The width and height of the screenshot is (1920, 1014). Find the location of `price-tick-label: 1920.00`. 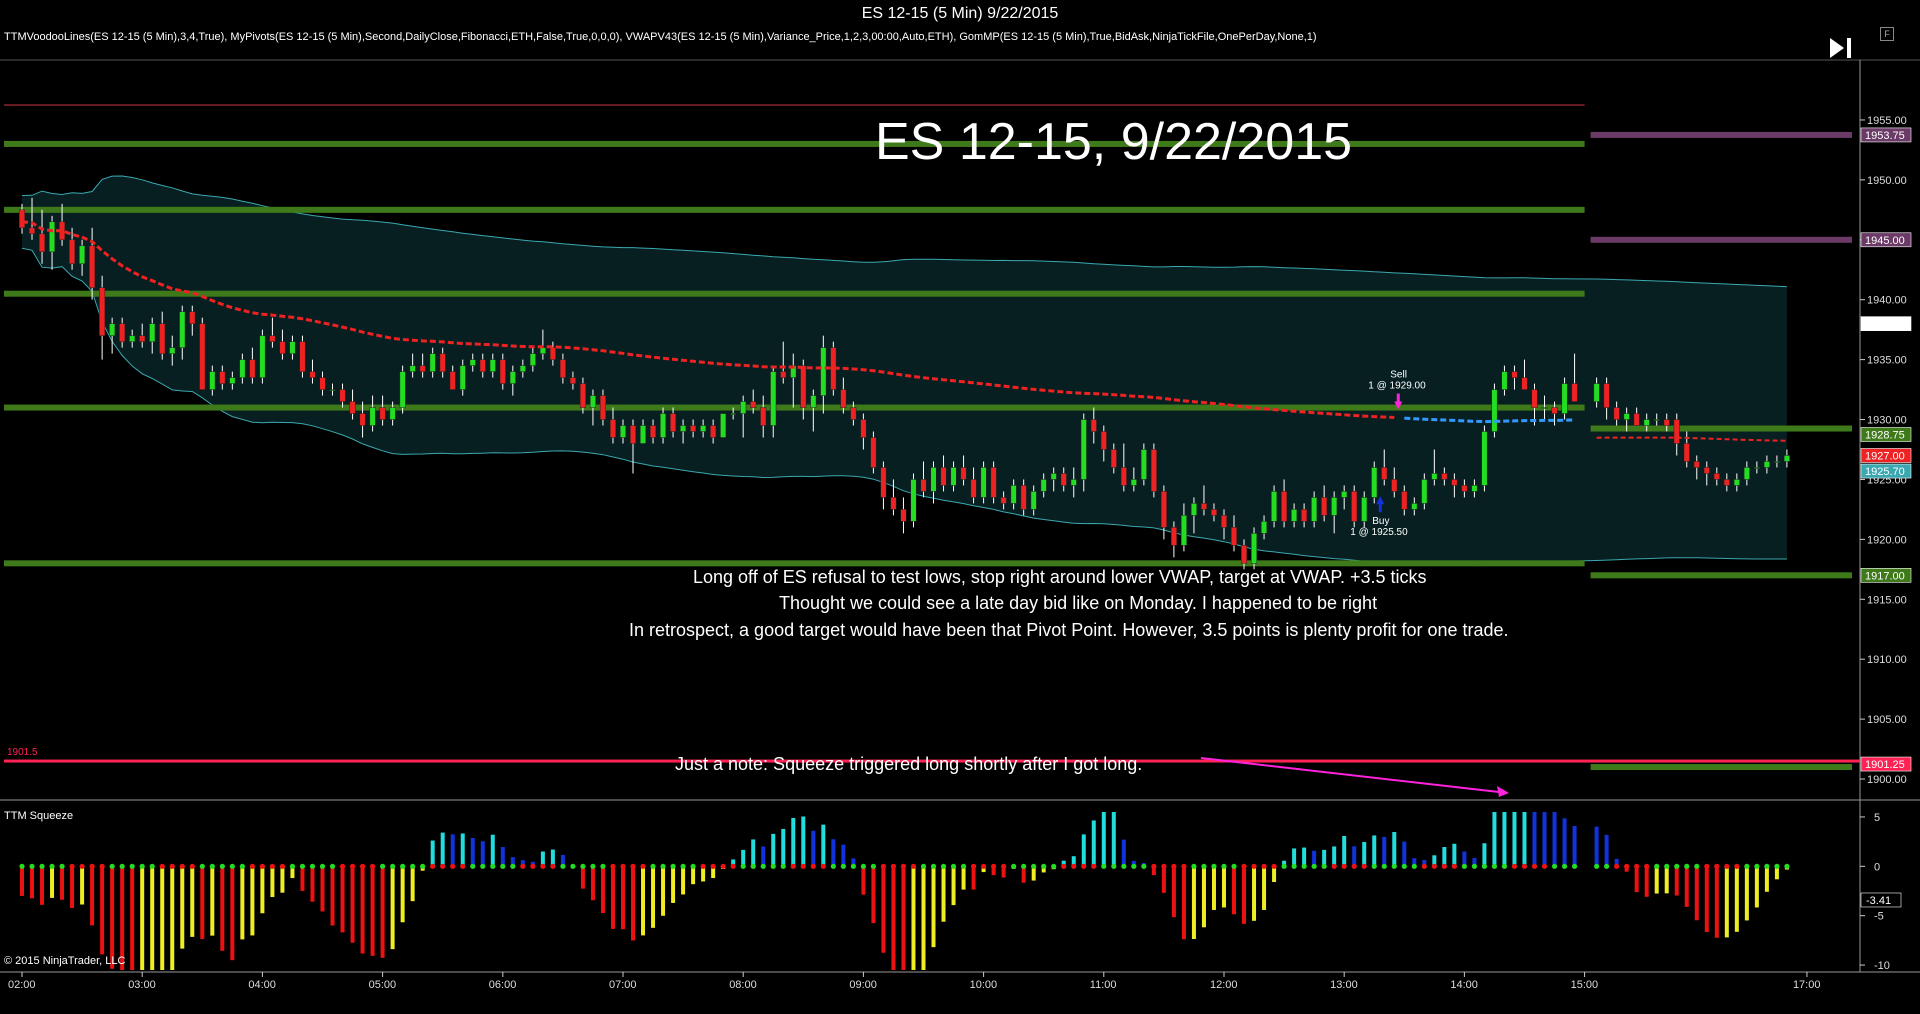

price-tick-label: 1920.00 is located at coordinates (1887, 540).